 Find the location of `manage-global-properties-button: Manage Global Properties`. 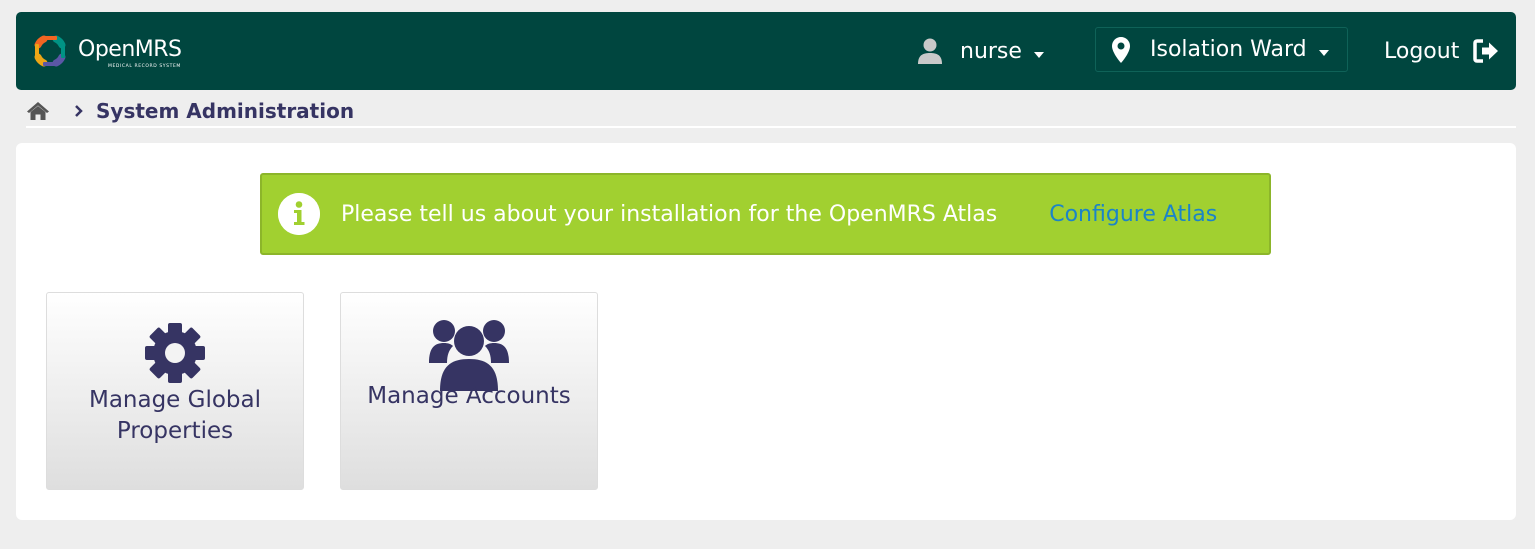

manage-global-properties-button: Manage Global Properties is located at coordinates (175, 391).